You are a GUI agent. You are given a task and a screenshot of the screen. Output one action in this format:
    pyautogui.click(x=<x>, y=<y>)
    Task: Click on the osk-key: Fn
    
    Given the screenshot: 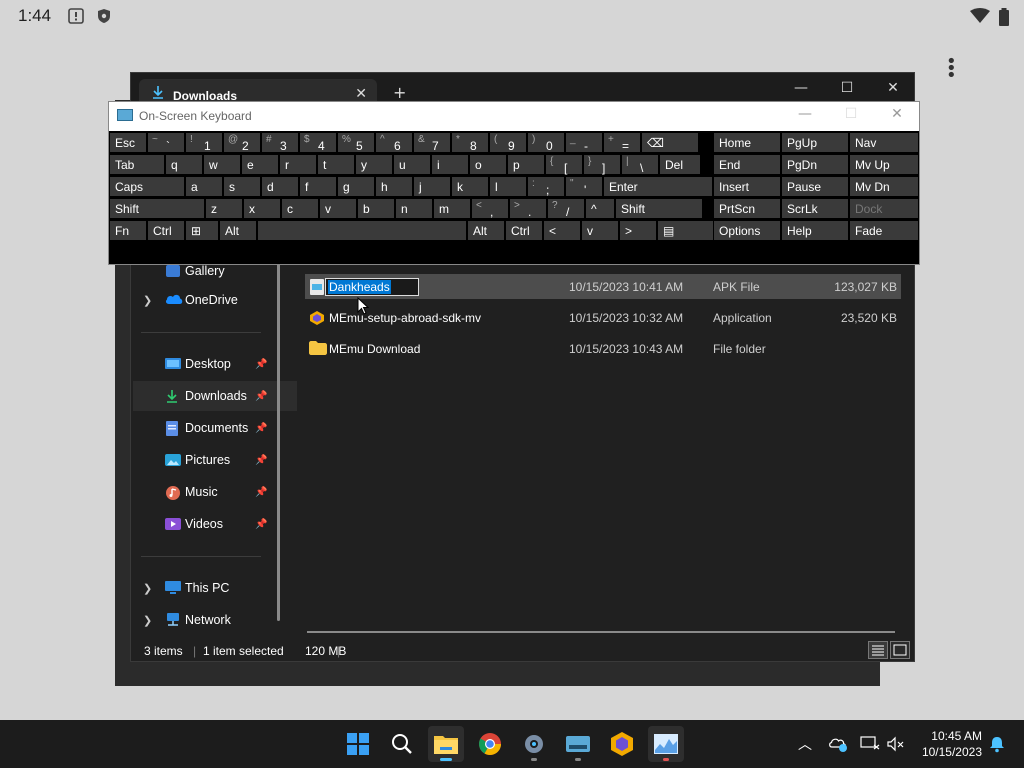 What is the action you would take?
    pyautogui.click(x=128, y=230)
    